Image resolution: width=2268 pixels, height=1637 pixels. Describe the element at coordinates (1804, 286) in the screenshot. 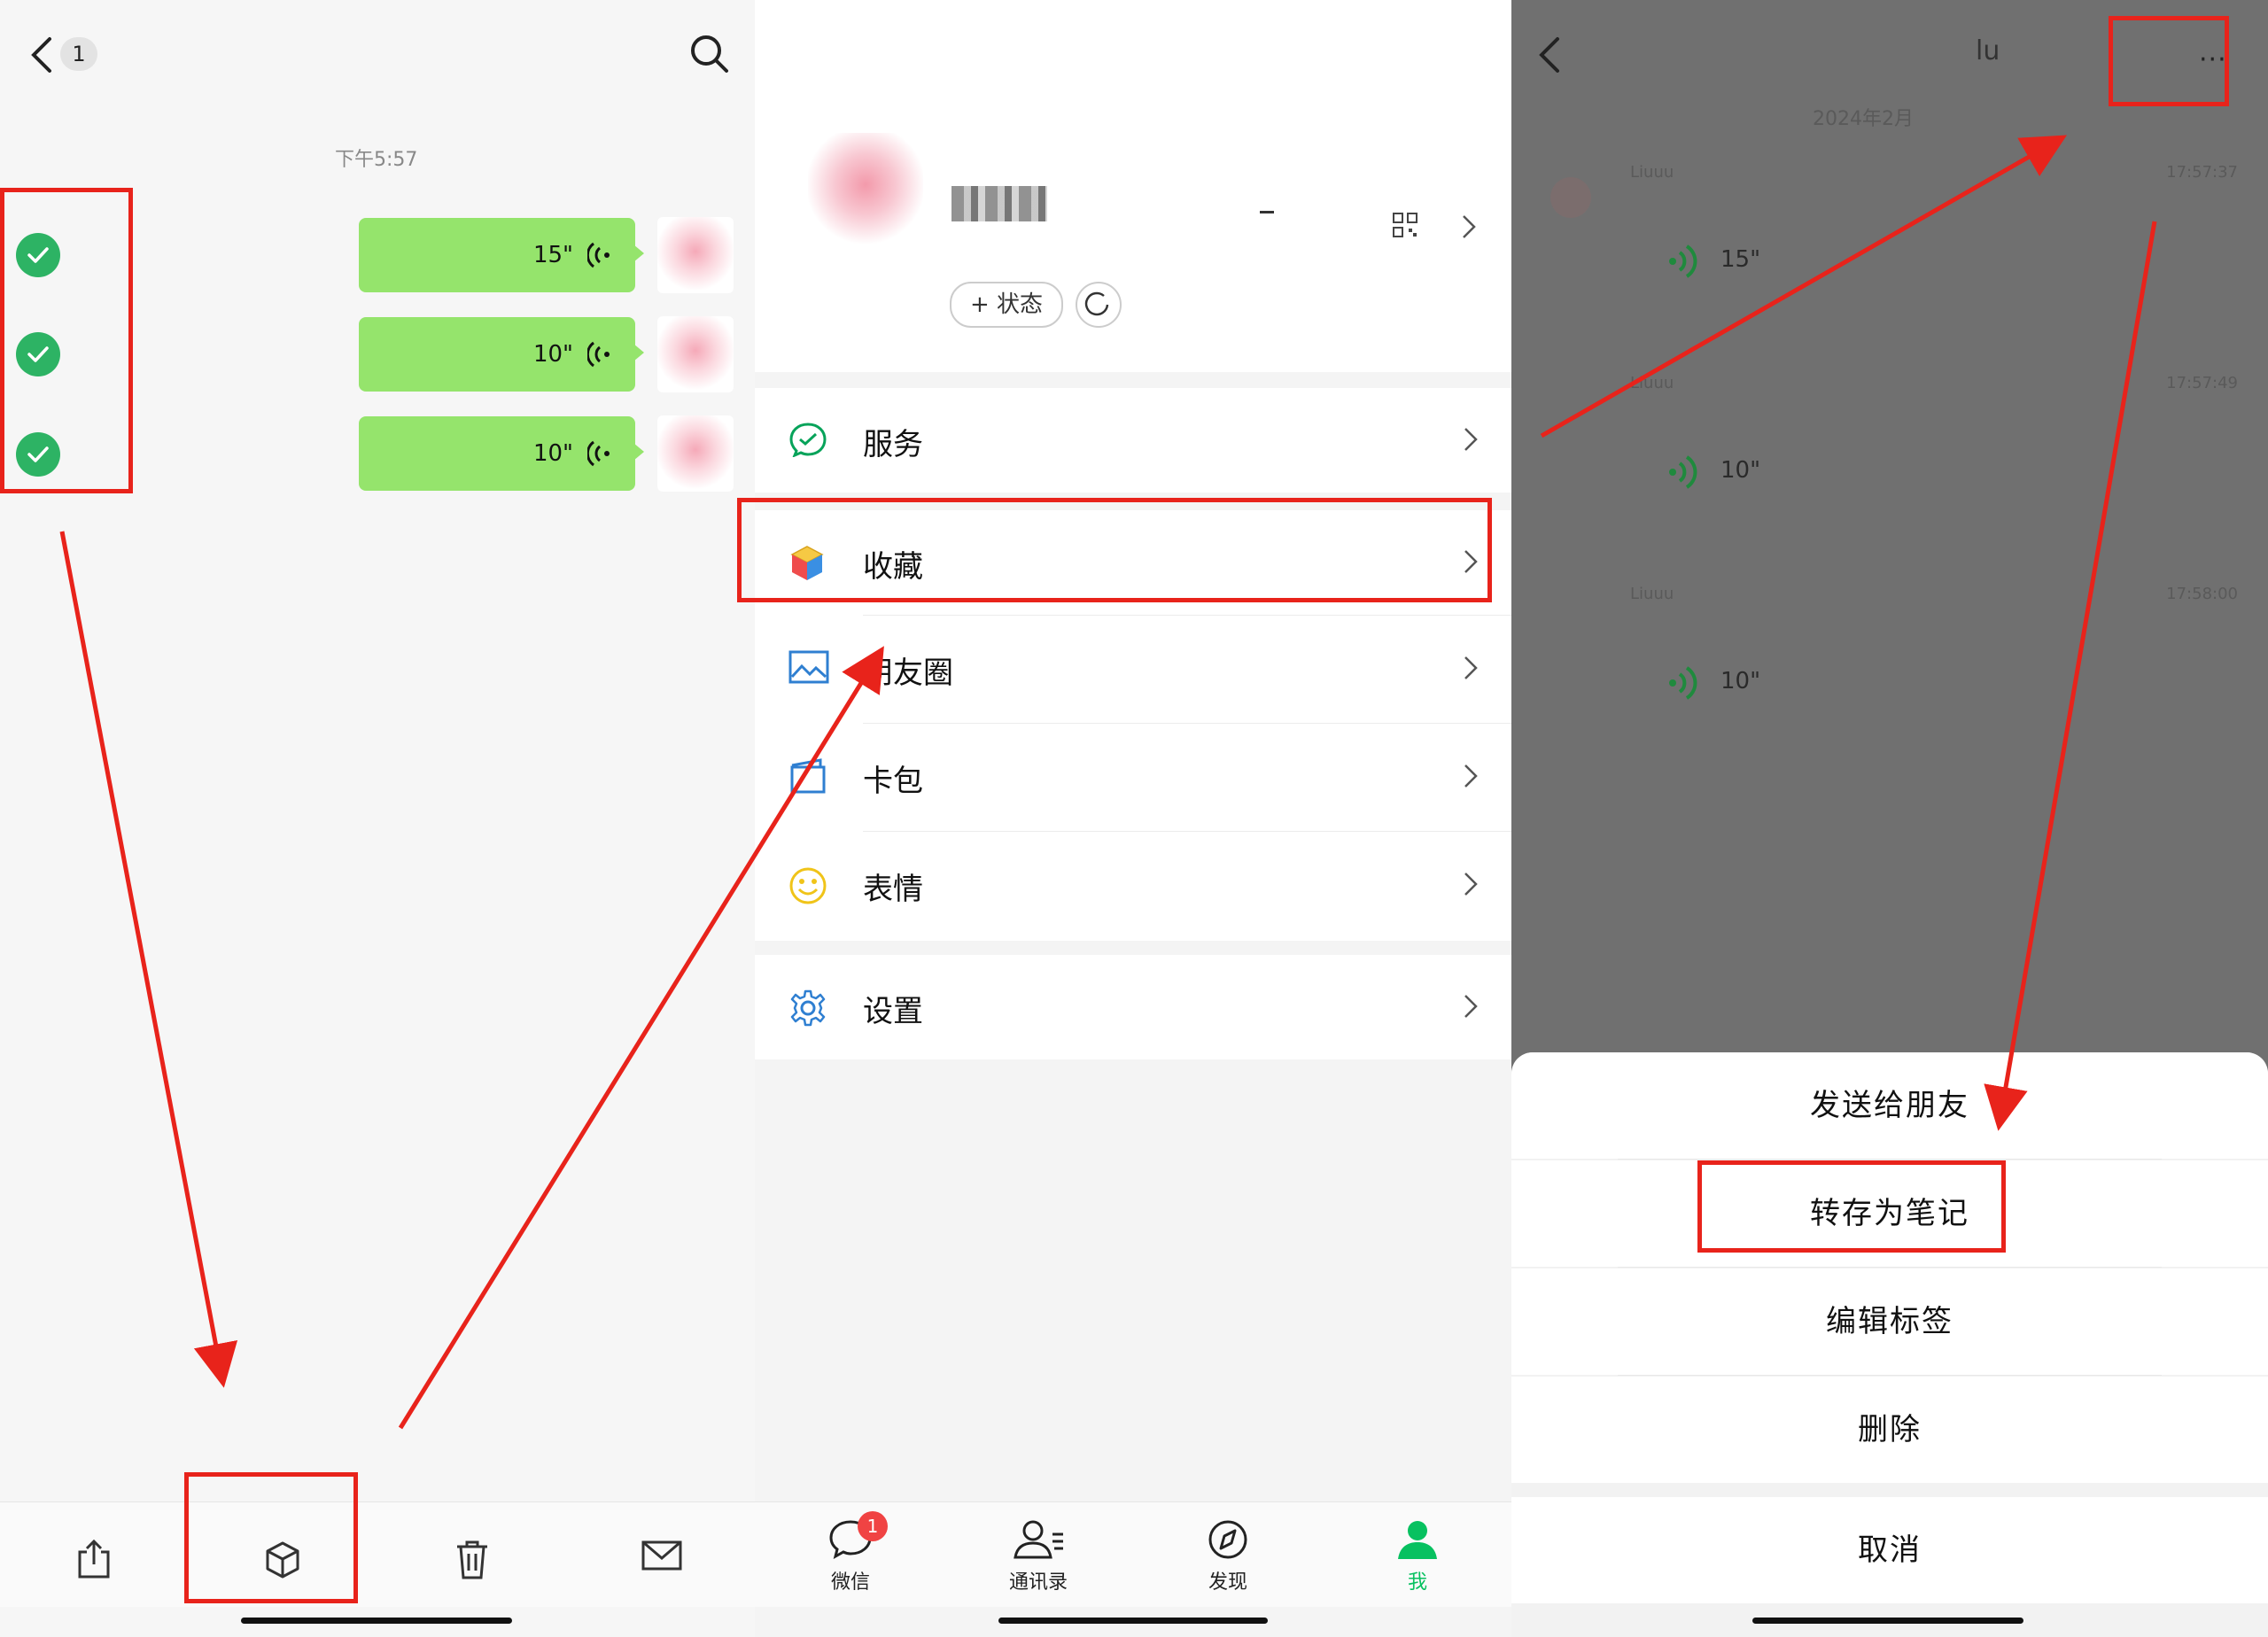

I see `arrow-to-more-button` at that location.